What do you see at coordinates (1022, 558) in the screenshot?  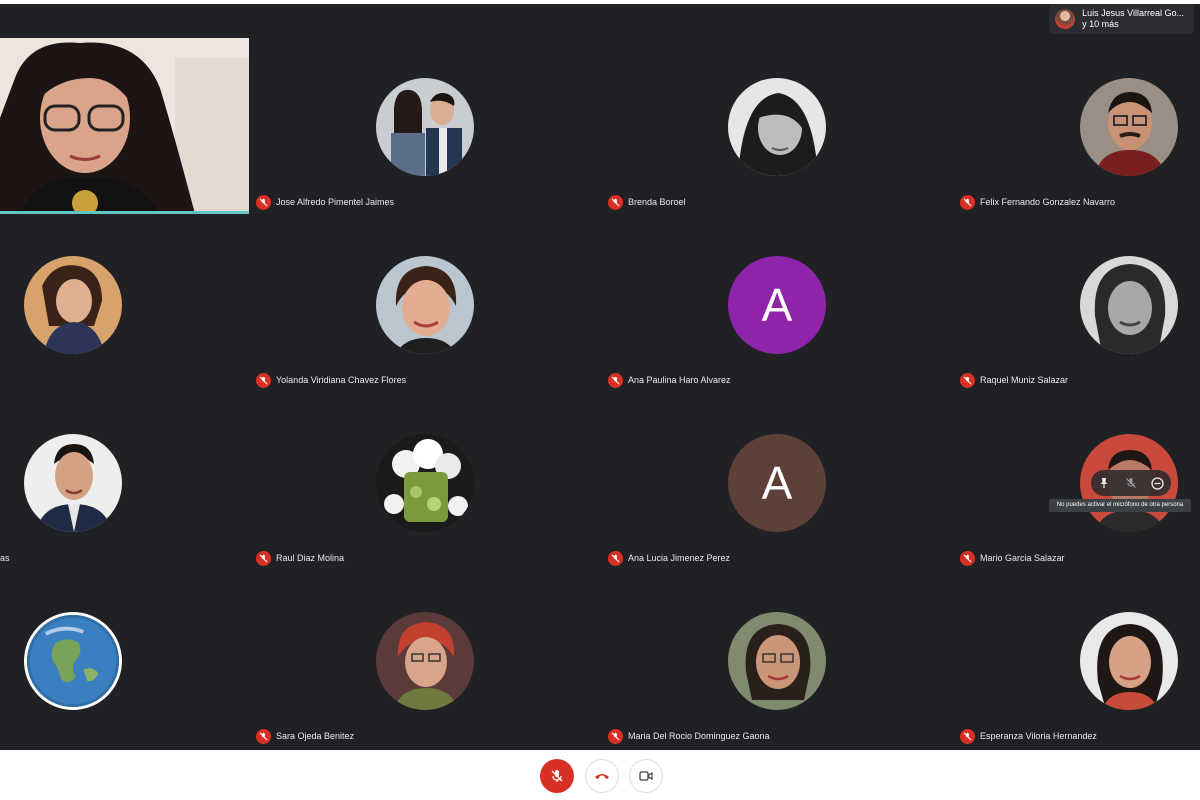 I see `participant-name: Mario Garcia Salazar` at bounding box center [1022, 558].